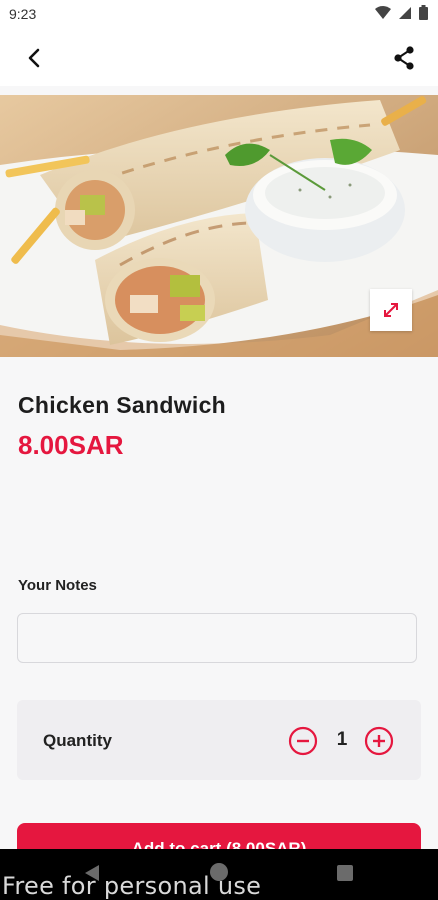  Describe the element at coordinates (71, 445) in the screenshot. I see `product-price: 8.00SAR` at that location.